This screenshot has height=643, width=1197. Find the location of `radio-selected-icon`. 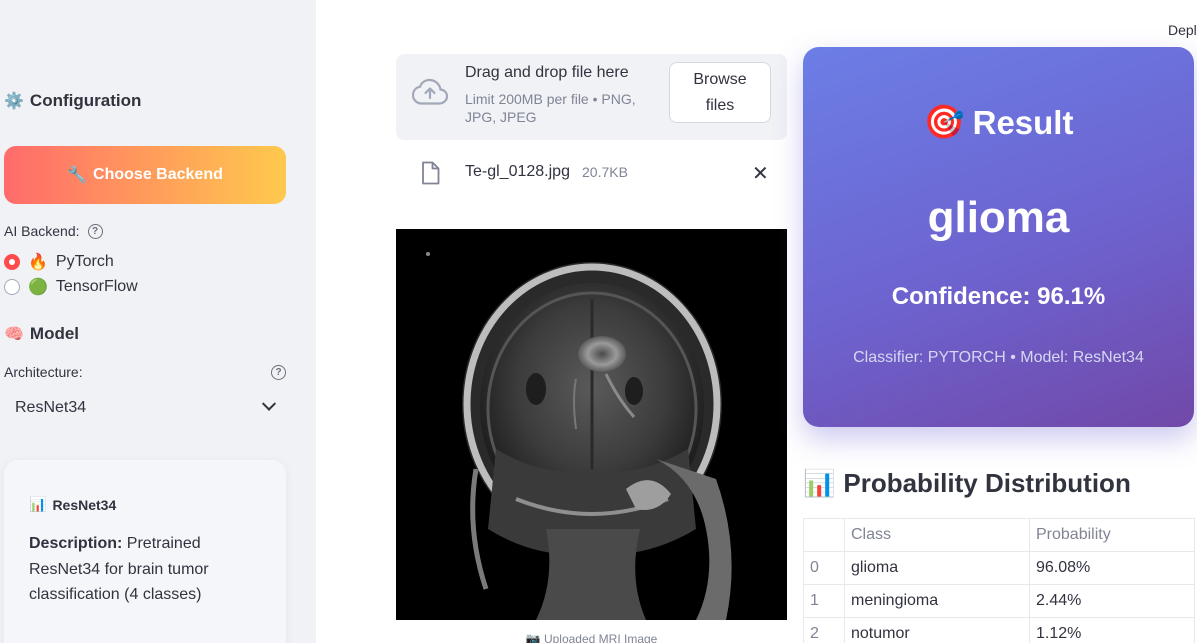

radio-selected-icon is located at coordinates (12, 262).